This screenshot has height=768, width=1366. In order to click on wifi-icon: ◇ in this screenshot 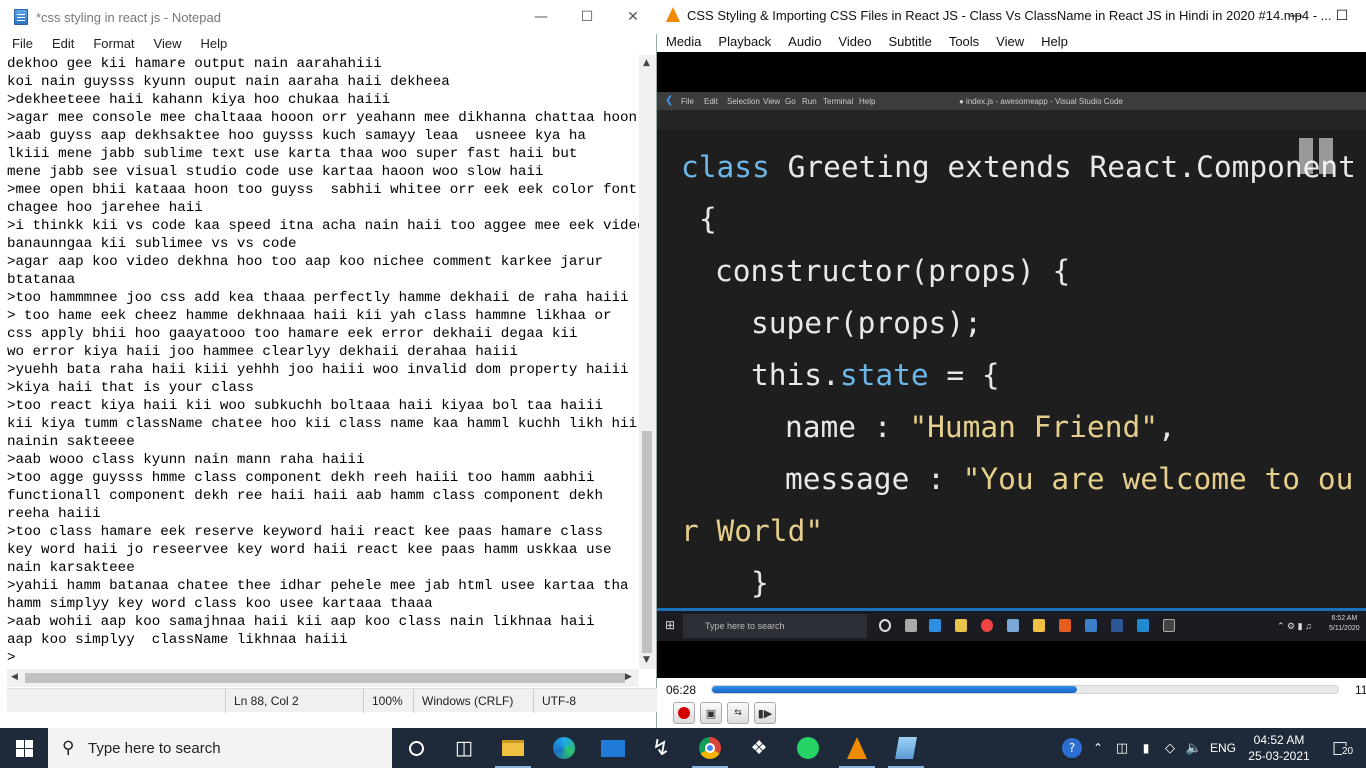, I will do `click(1170, 748)`.